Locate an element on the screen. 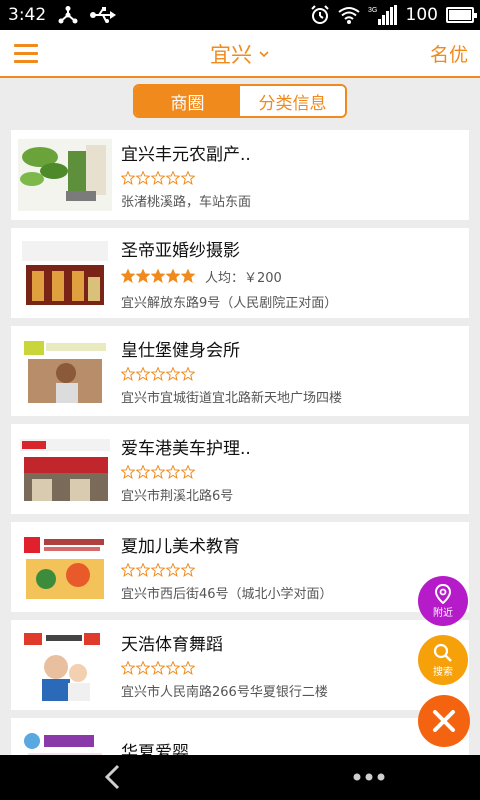 This screenshot has width=480, height=800. famous-products-link: 名优 is located at coordinates (455, 53).